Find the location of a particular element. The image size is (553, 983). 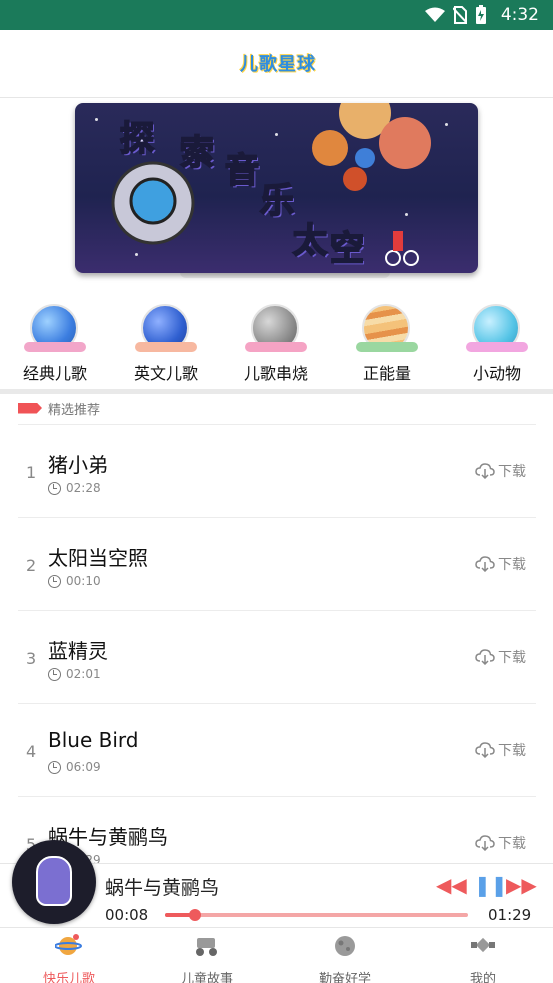

status-icons: 4:32 is located at coordinates (481, 15).